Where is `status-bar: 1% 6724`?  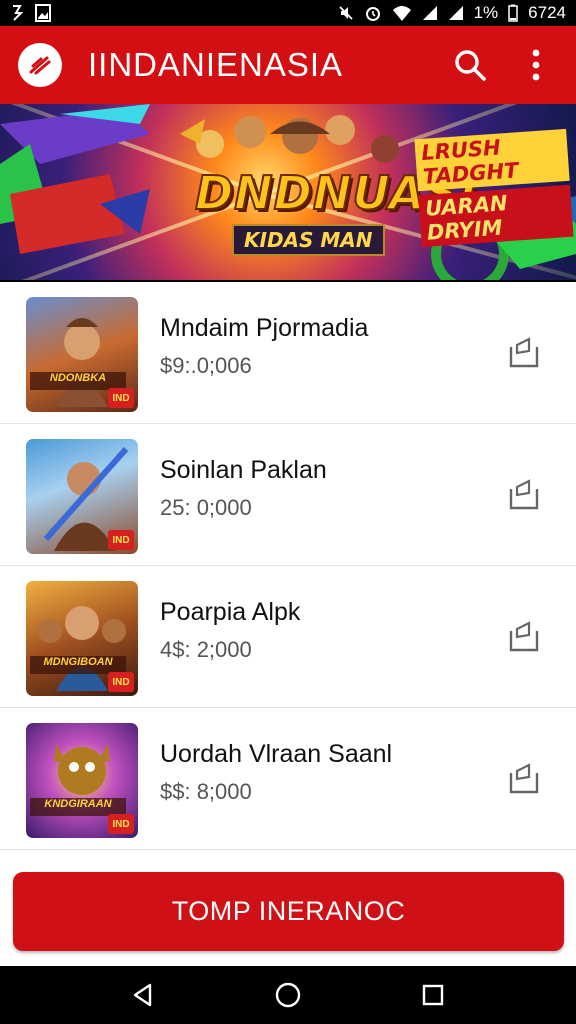 status-bar: 1% 6724 is located at coordinates (288, 13).